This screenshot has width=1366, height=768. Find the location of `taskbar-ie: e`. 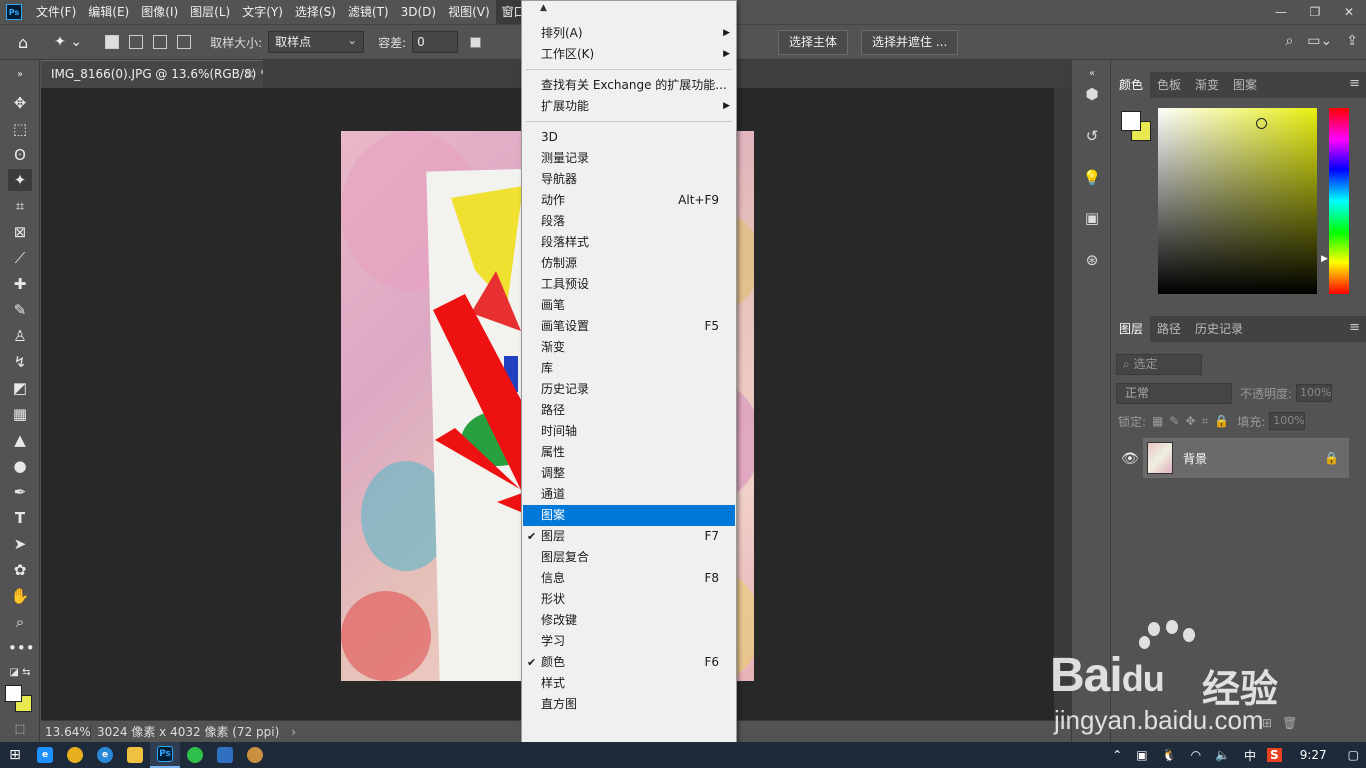

taskbar-ie: e is located at coordinates (45, 755).